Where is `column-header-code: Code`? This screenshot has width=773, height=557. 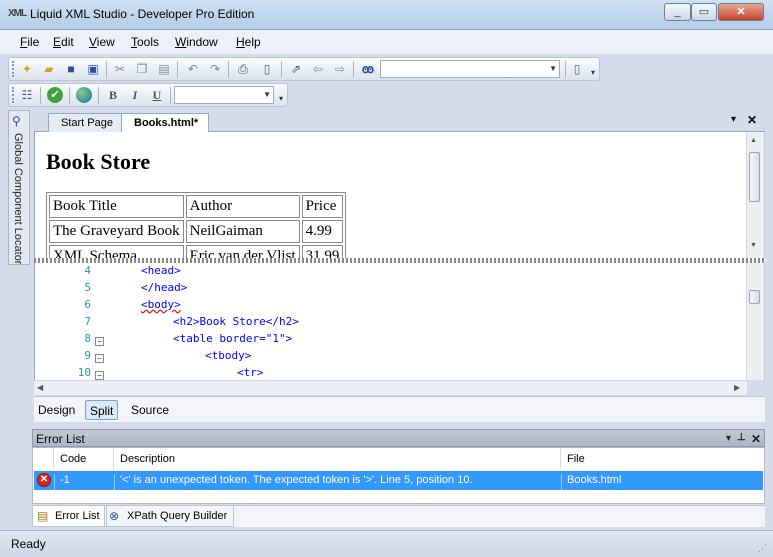 column-header-code: Code is located at coordinates (84, 458).